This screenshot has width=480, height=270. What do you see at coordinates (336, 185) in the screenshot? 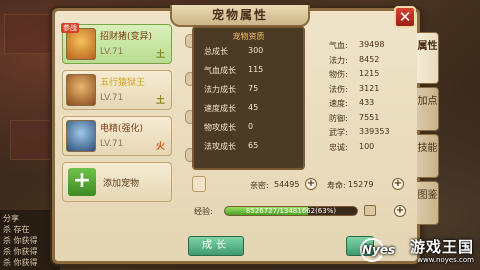
I see `lifespan-label: 寿命:` at bounding box center [336, 185].